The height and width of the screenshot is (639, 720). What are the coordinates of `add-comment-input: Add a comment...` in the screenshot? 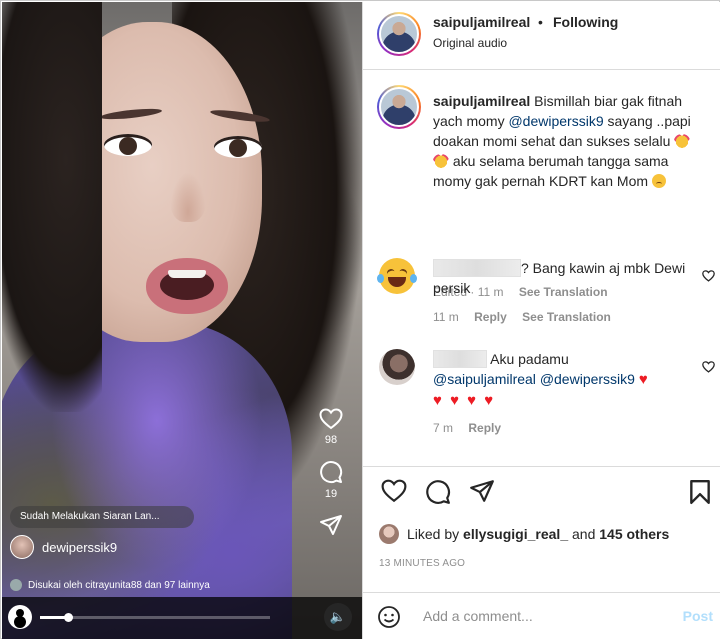 It's located at (478, 616).